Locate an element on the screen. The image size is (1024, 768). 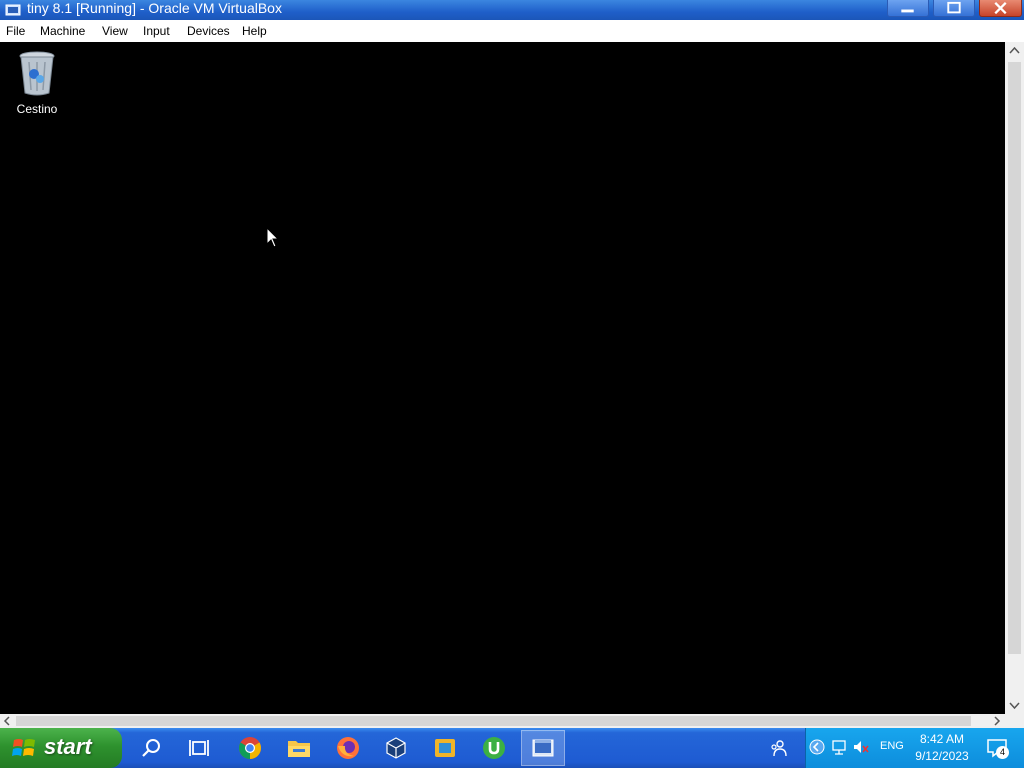
start-button: start is located at coordinates (61, 748).